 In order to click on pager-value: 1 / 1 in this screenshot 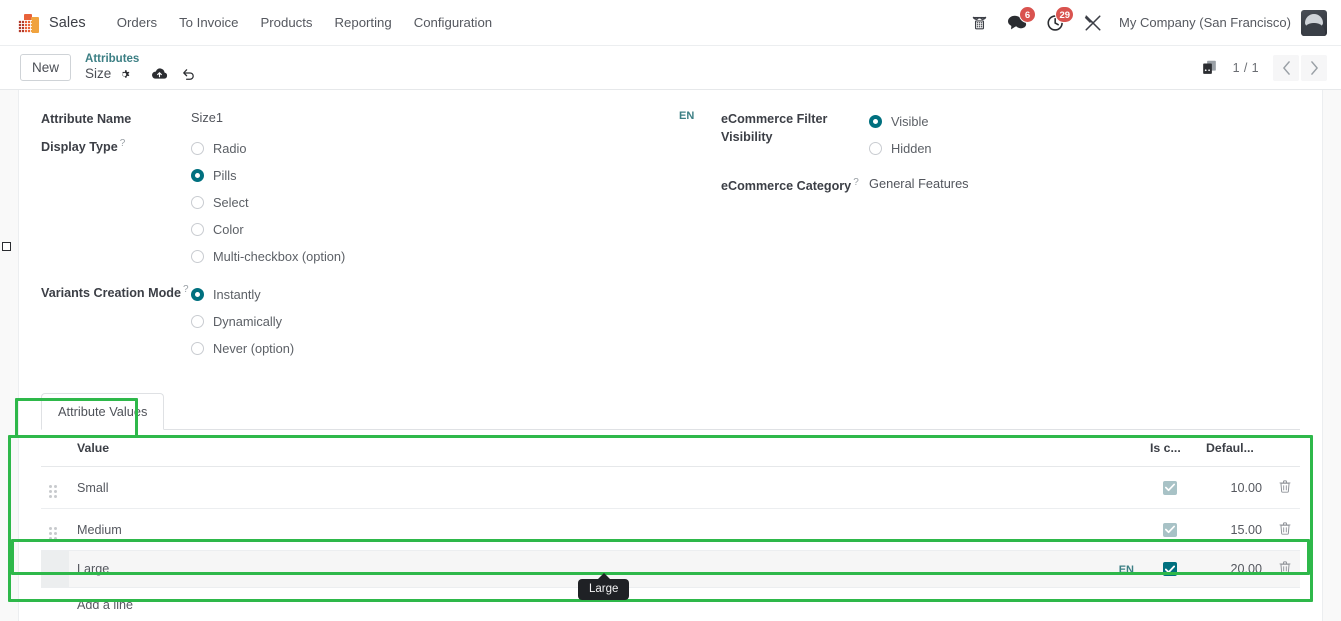, I will do `click(1245, 67)`.